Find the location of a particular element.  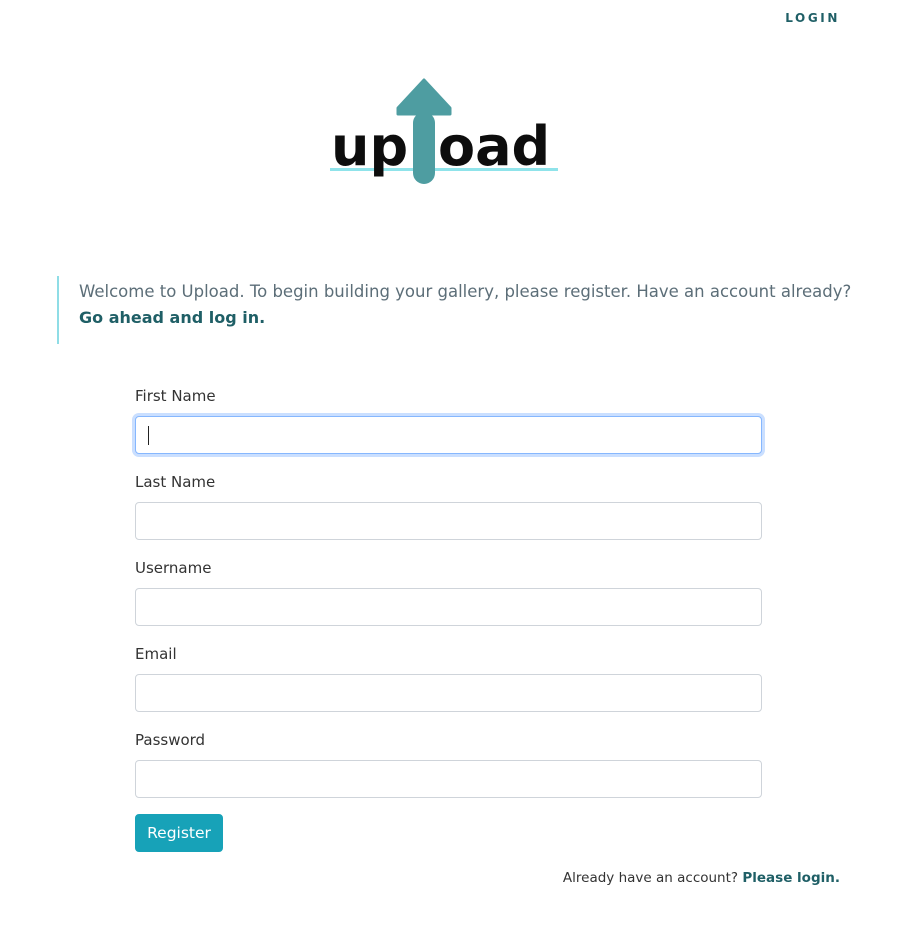

text-caret is located at coordinates (148, 435).